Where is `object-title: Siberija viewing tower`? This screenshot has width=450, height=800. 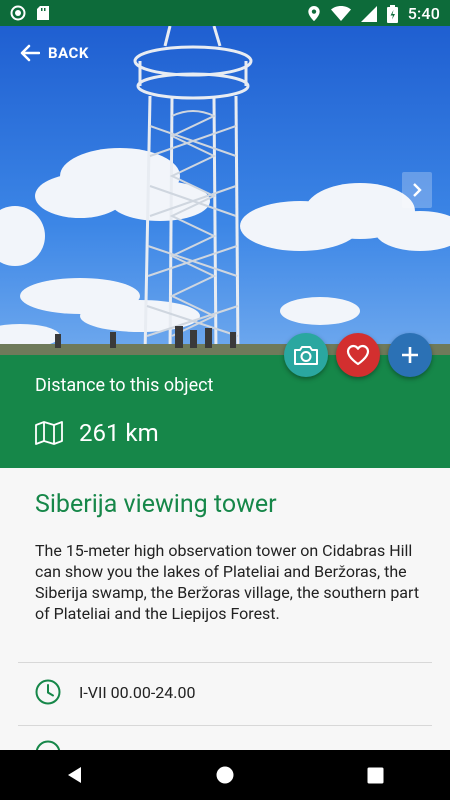
object-title: Siberija viewing tower is located at coordinates (156, 504).